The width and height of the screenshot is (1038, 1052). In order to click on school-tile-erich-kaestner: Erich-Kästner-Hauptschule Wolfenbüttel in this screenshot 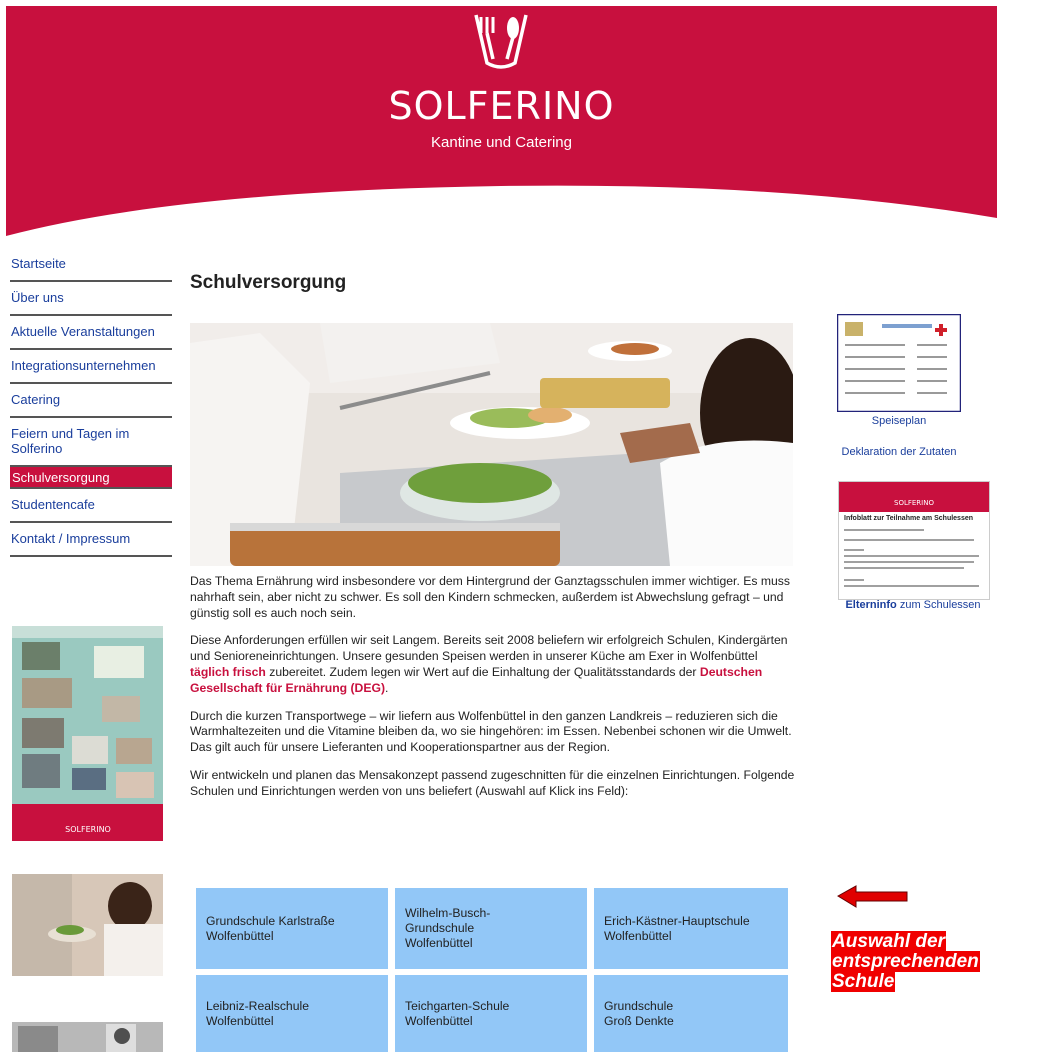, I will do `click(691, 928)`.